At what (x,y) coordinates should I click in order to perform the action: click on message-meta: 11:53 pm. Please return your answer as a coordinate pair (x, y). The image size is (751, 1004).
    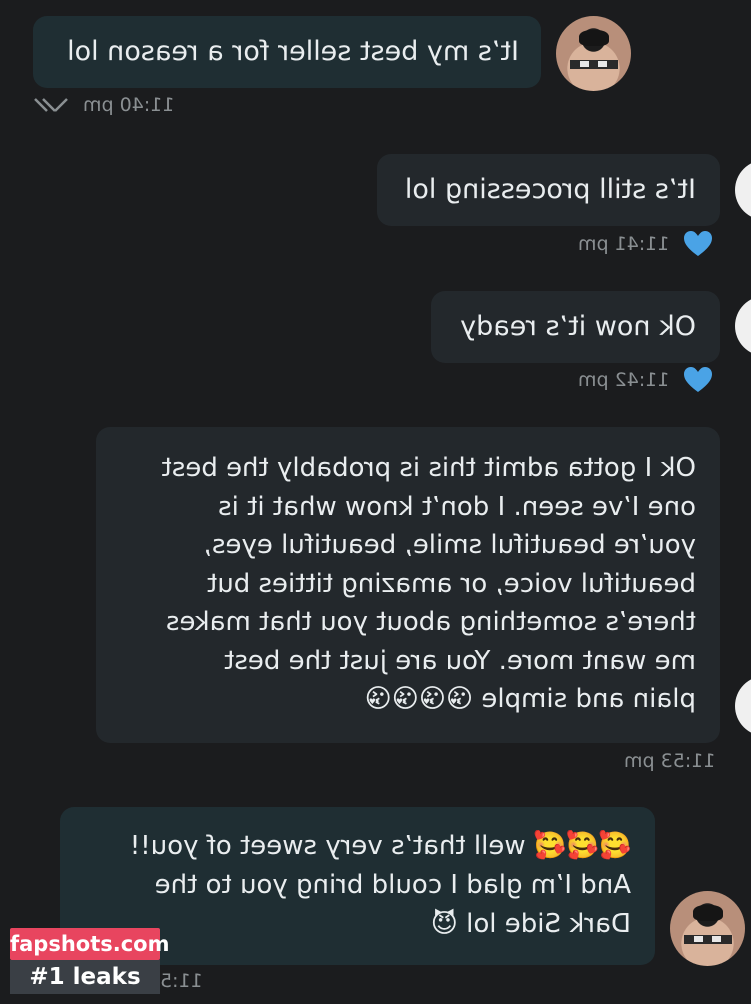
    Looking at the image, I should click on (669, 761).